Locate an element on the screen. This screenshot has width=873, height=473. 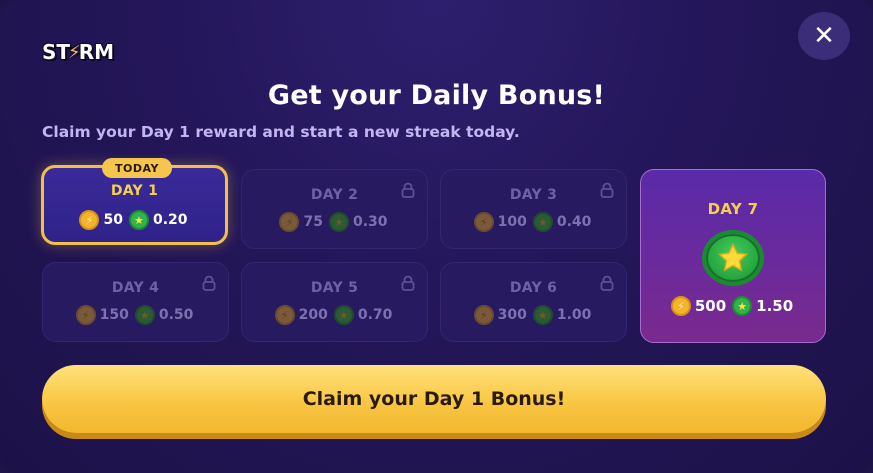
day-label: DAY 4 is located at coordinates (135, 288).